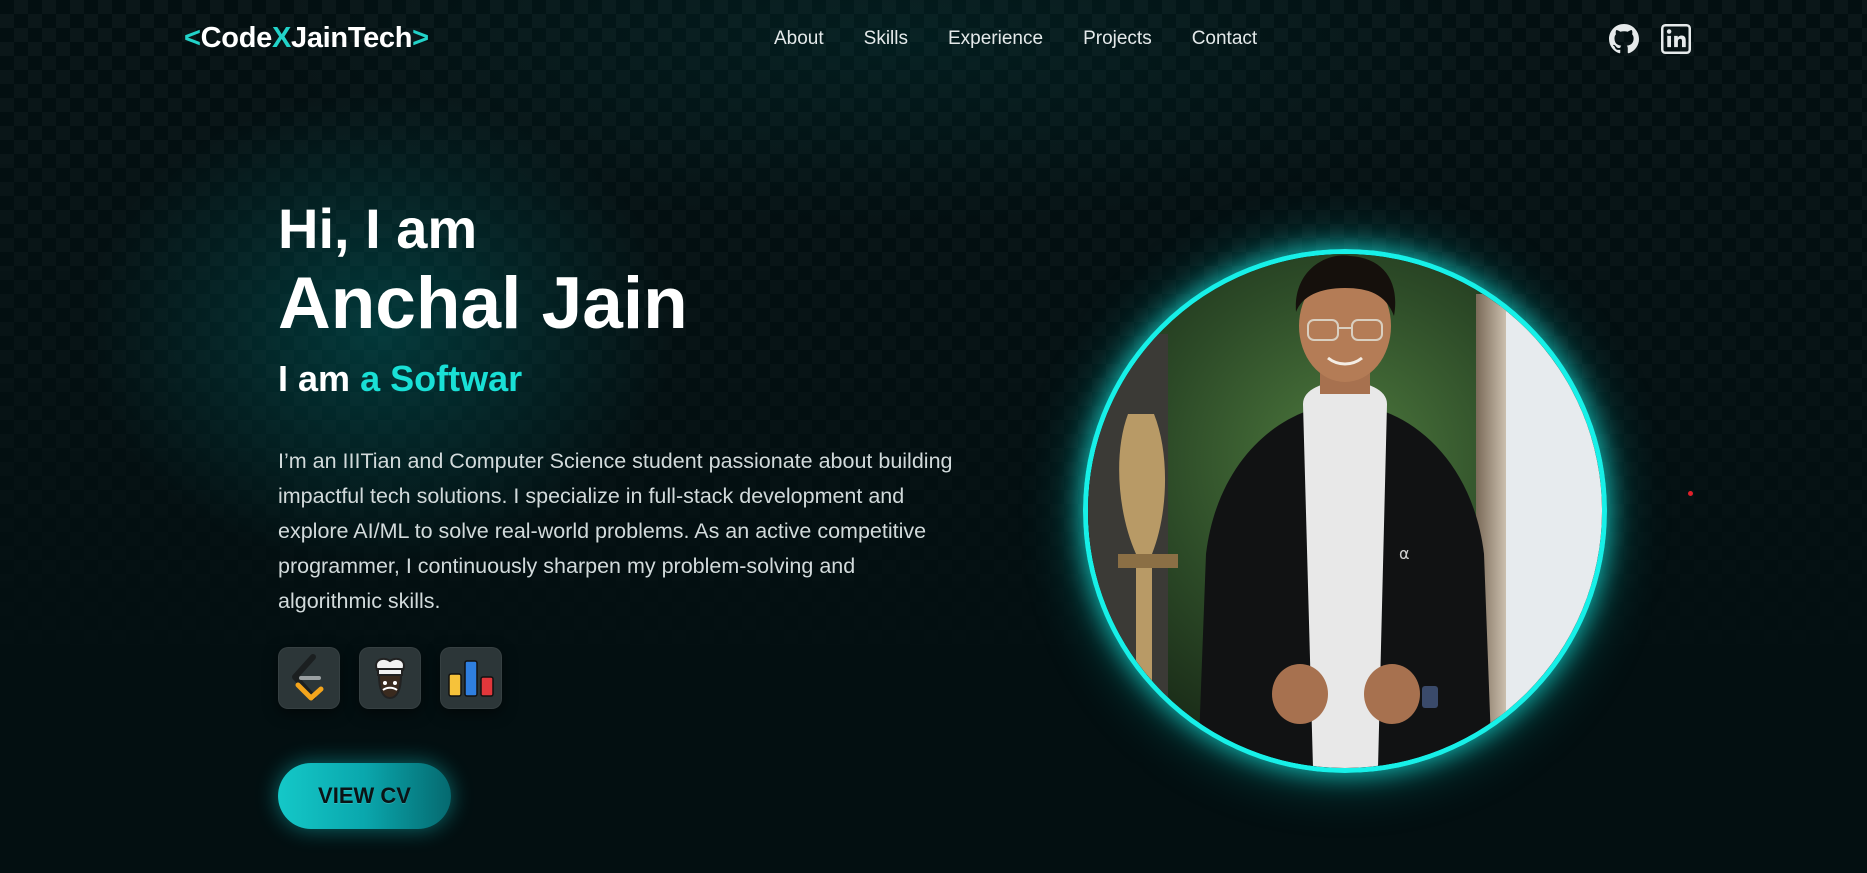 Image resolution: width=1867 pixels, height=873 pixels. I want to click on logo-x: X, so click(281, 38).